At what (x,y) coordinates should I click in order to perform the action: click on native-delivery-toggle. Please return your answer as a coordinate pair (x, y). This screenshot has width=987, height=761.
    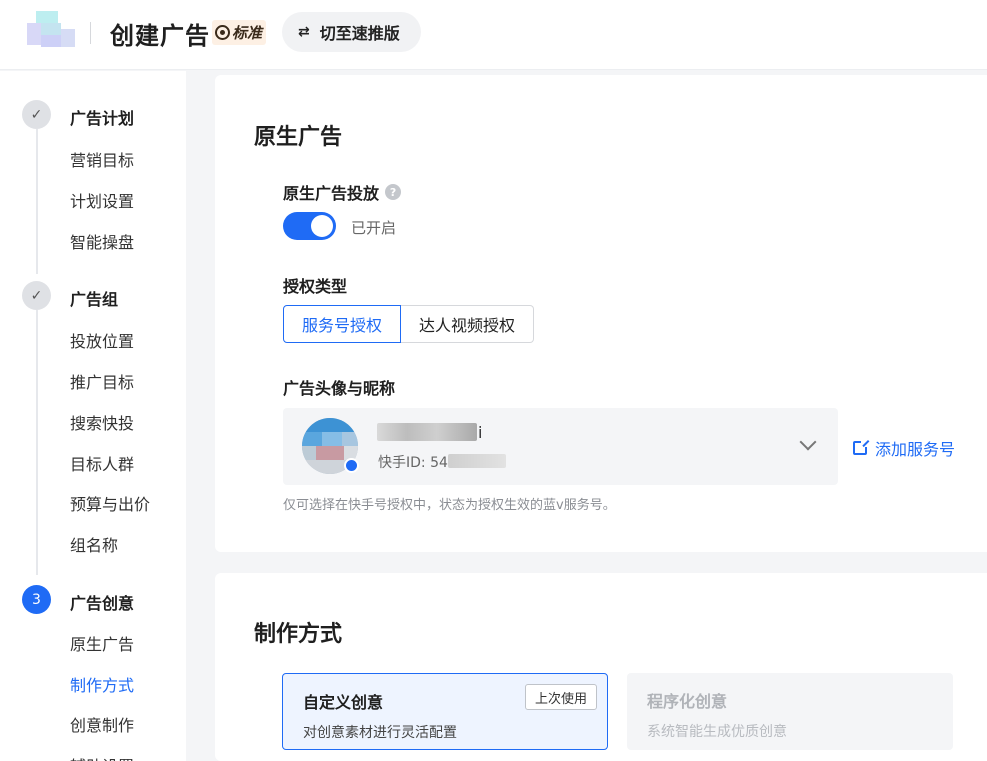
    Looking at the image, I should click on (309, 226).